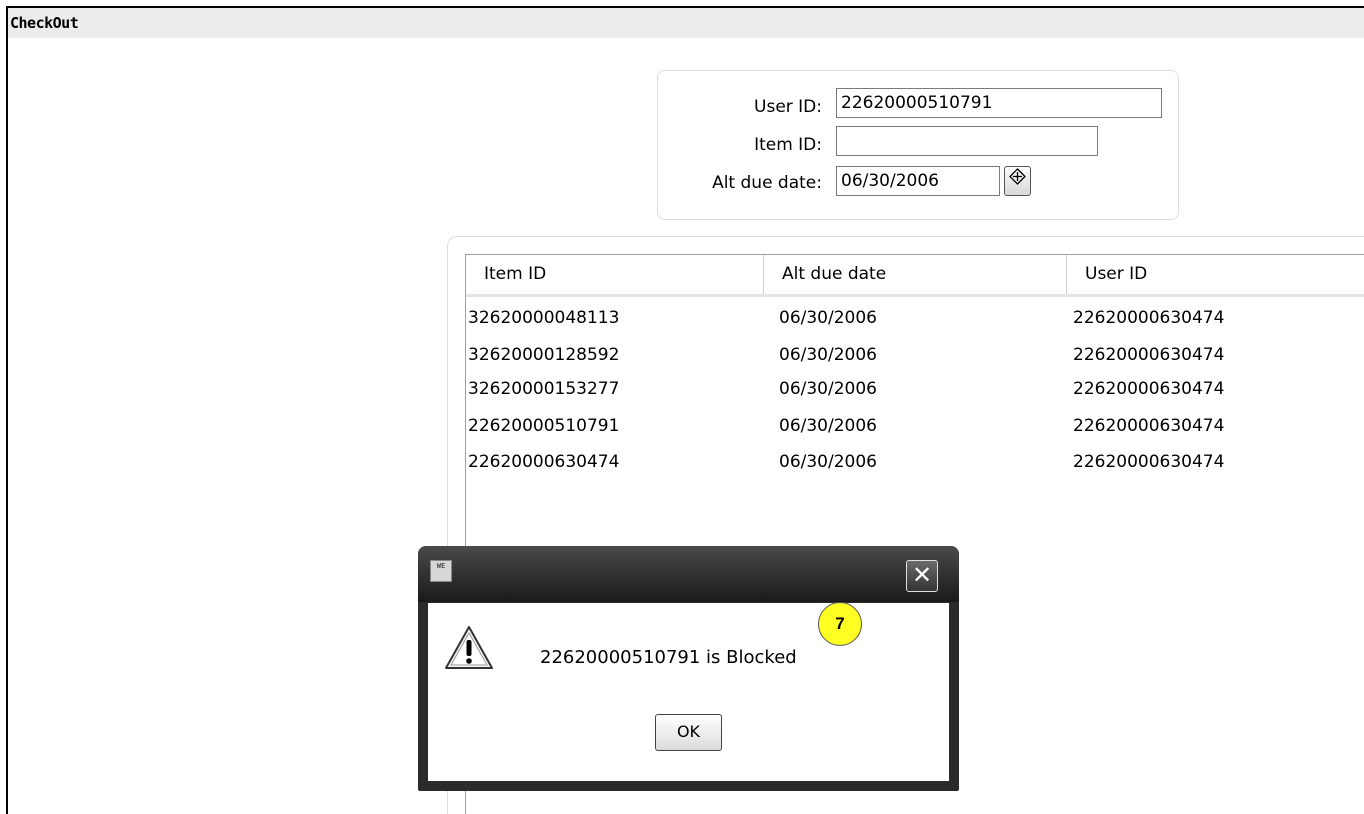  Describe the element at coordinates (441, 571) in the screenshot. I see `app-icon: WE` at that location.